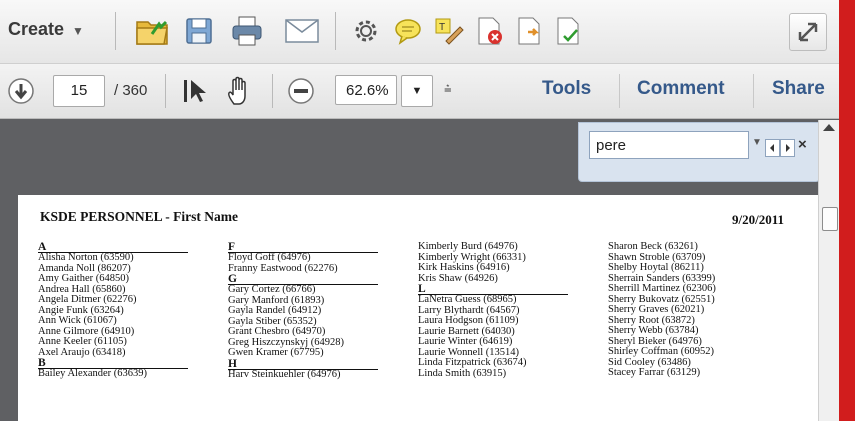 The height and width of the screenshot is (421, 855). I want to click on find-previous-button, so click(772, 148).